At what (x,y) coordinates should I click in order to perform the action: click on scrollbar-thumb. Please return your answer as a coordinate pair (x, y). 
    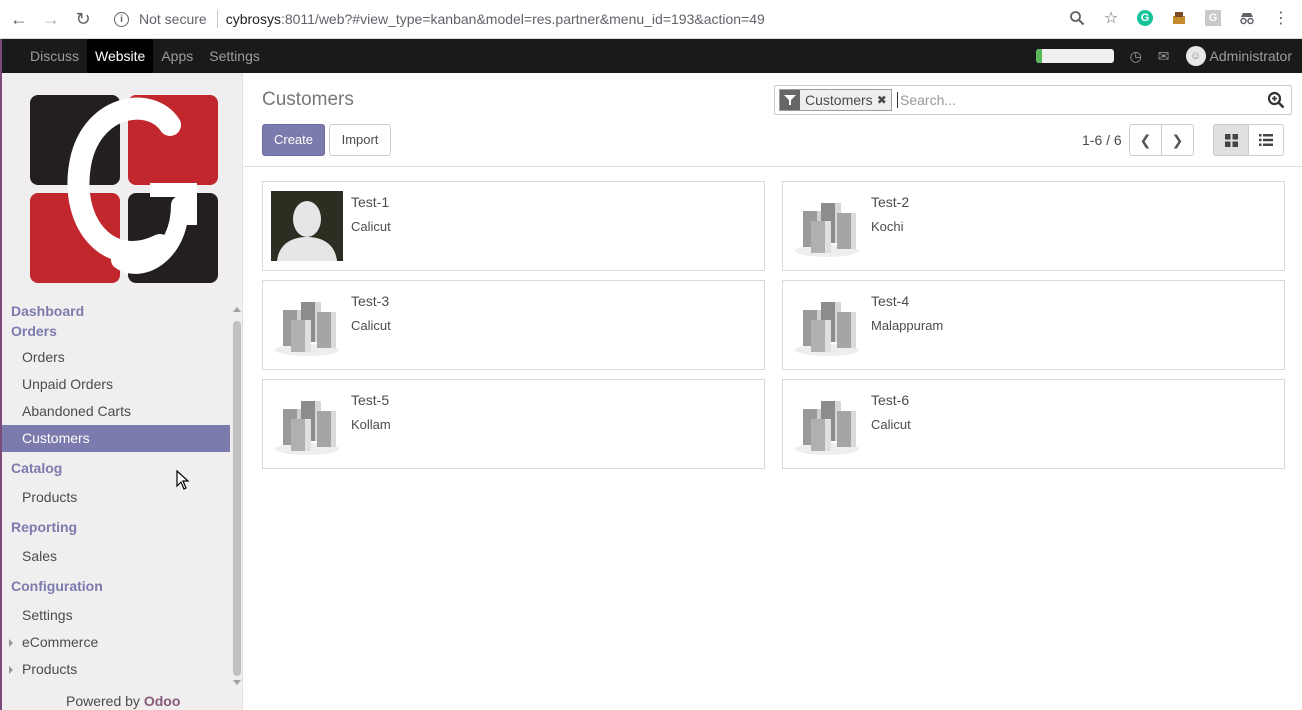
    Looking at the image, I should click on (237, 498).